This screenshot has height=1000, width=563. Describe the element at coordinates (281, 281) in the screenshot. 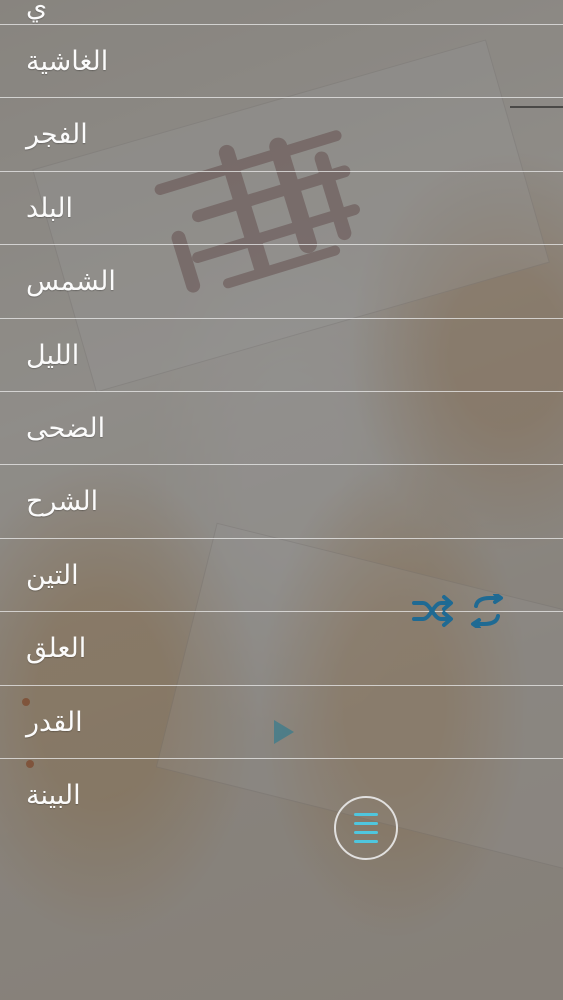

I see `list-item: الشمس` at that location.